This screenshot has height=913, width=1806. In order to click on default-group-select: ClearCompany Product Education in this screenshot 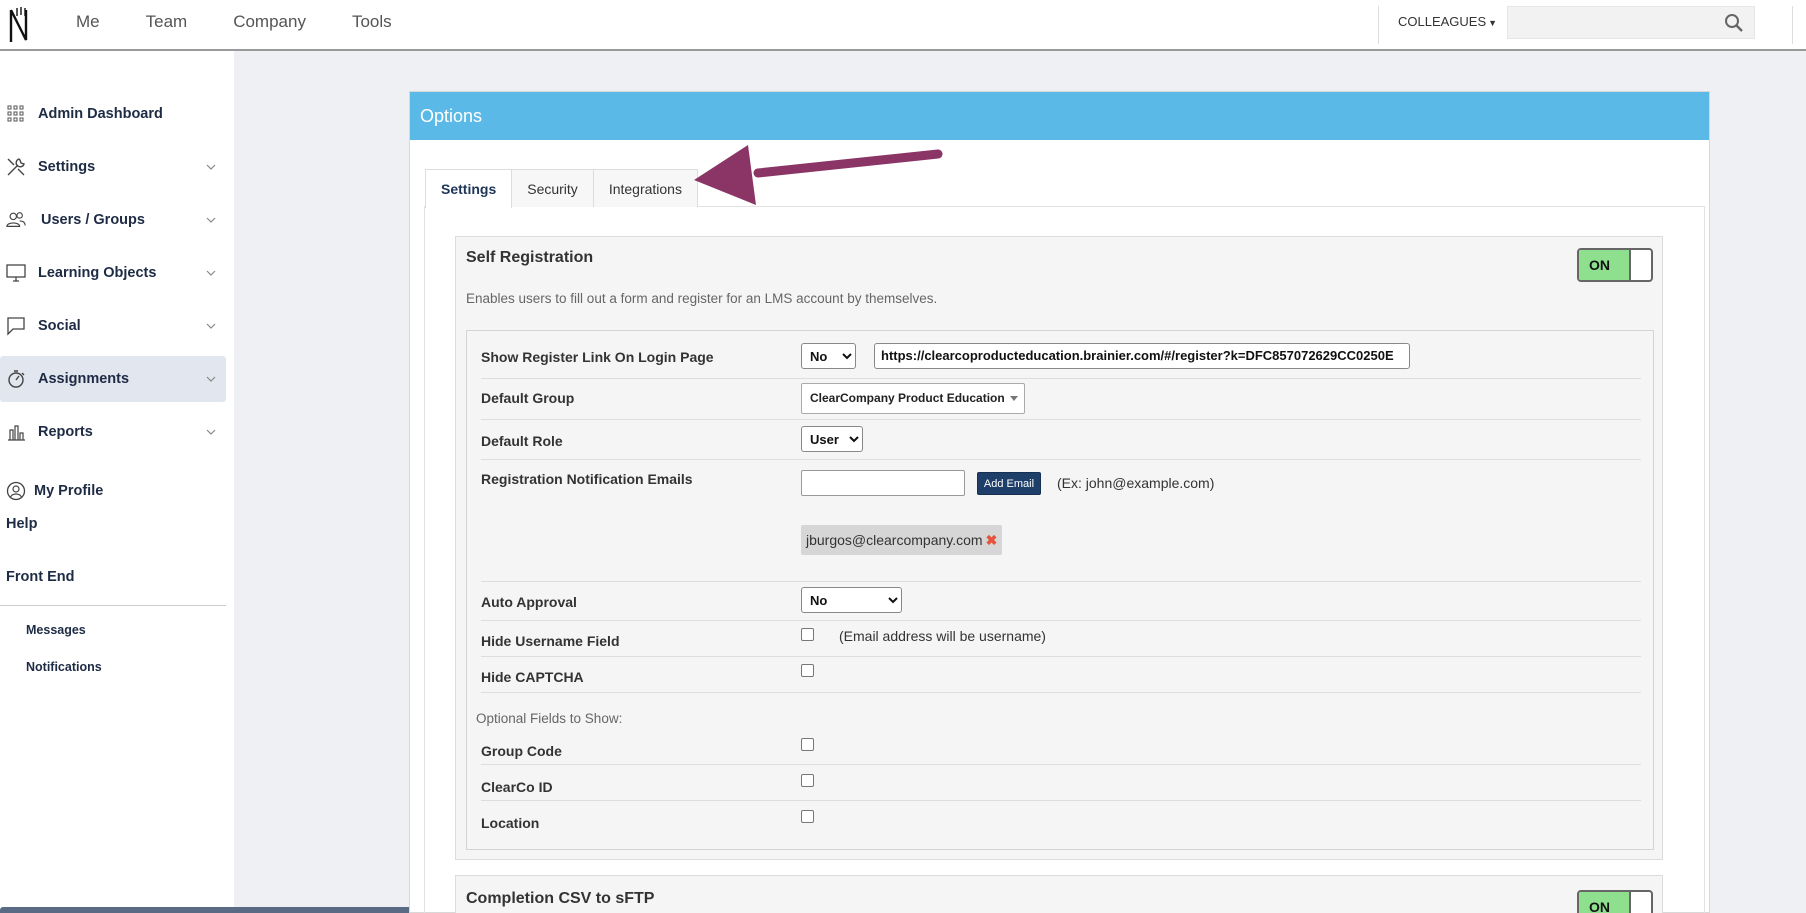, I will do `click(913, 398)`.